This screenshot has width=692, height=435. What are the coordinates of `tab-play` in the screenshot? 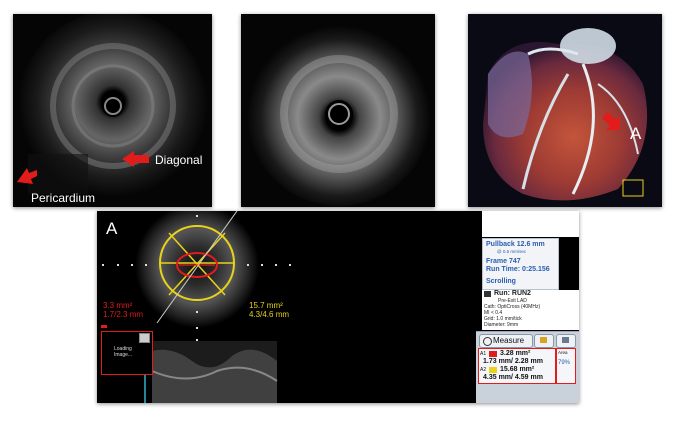 It's located at (544, 341).